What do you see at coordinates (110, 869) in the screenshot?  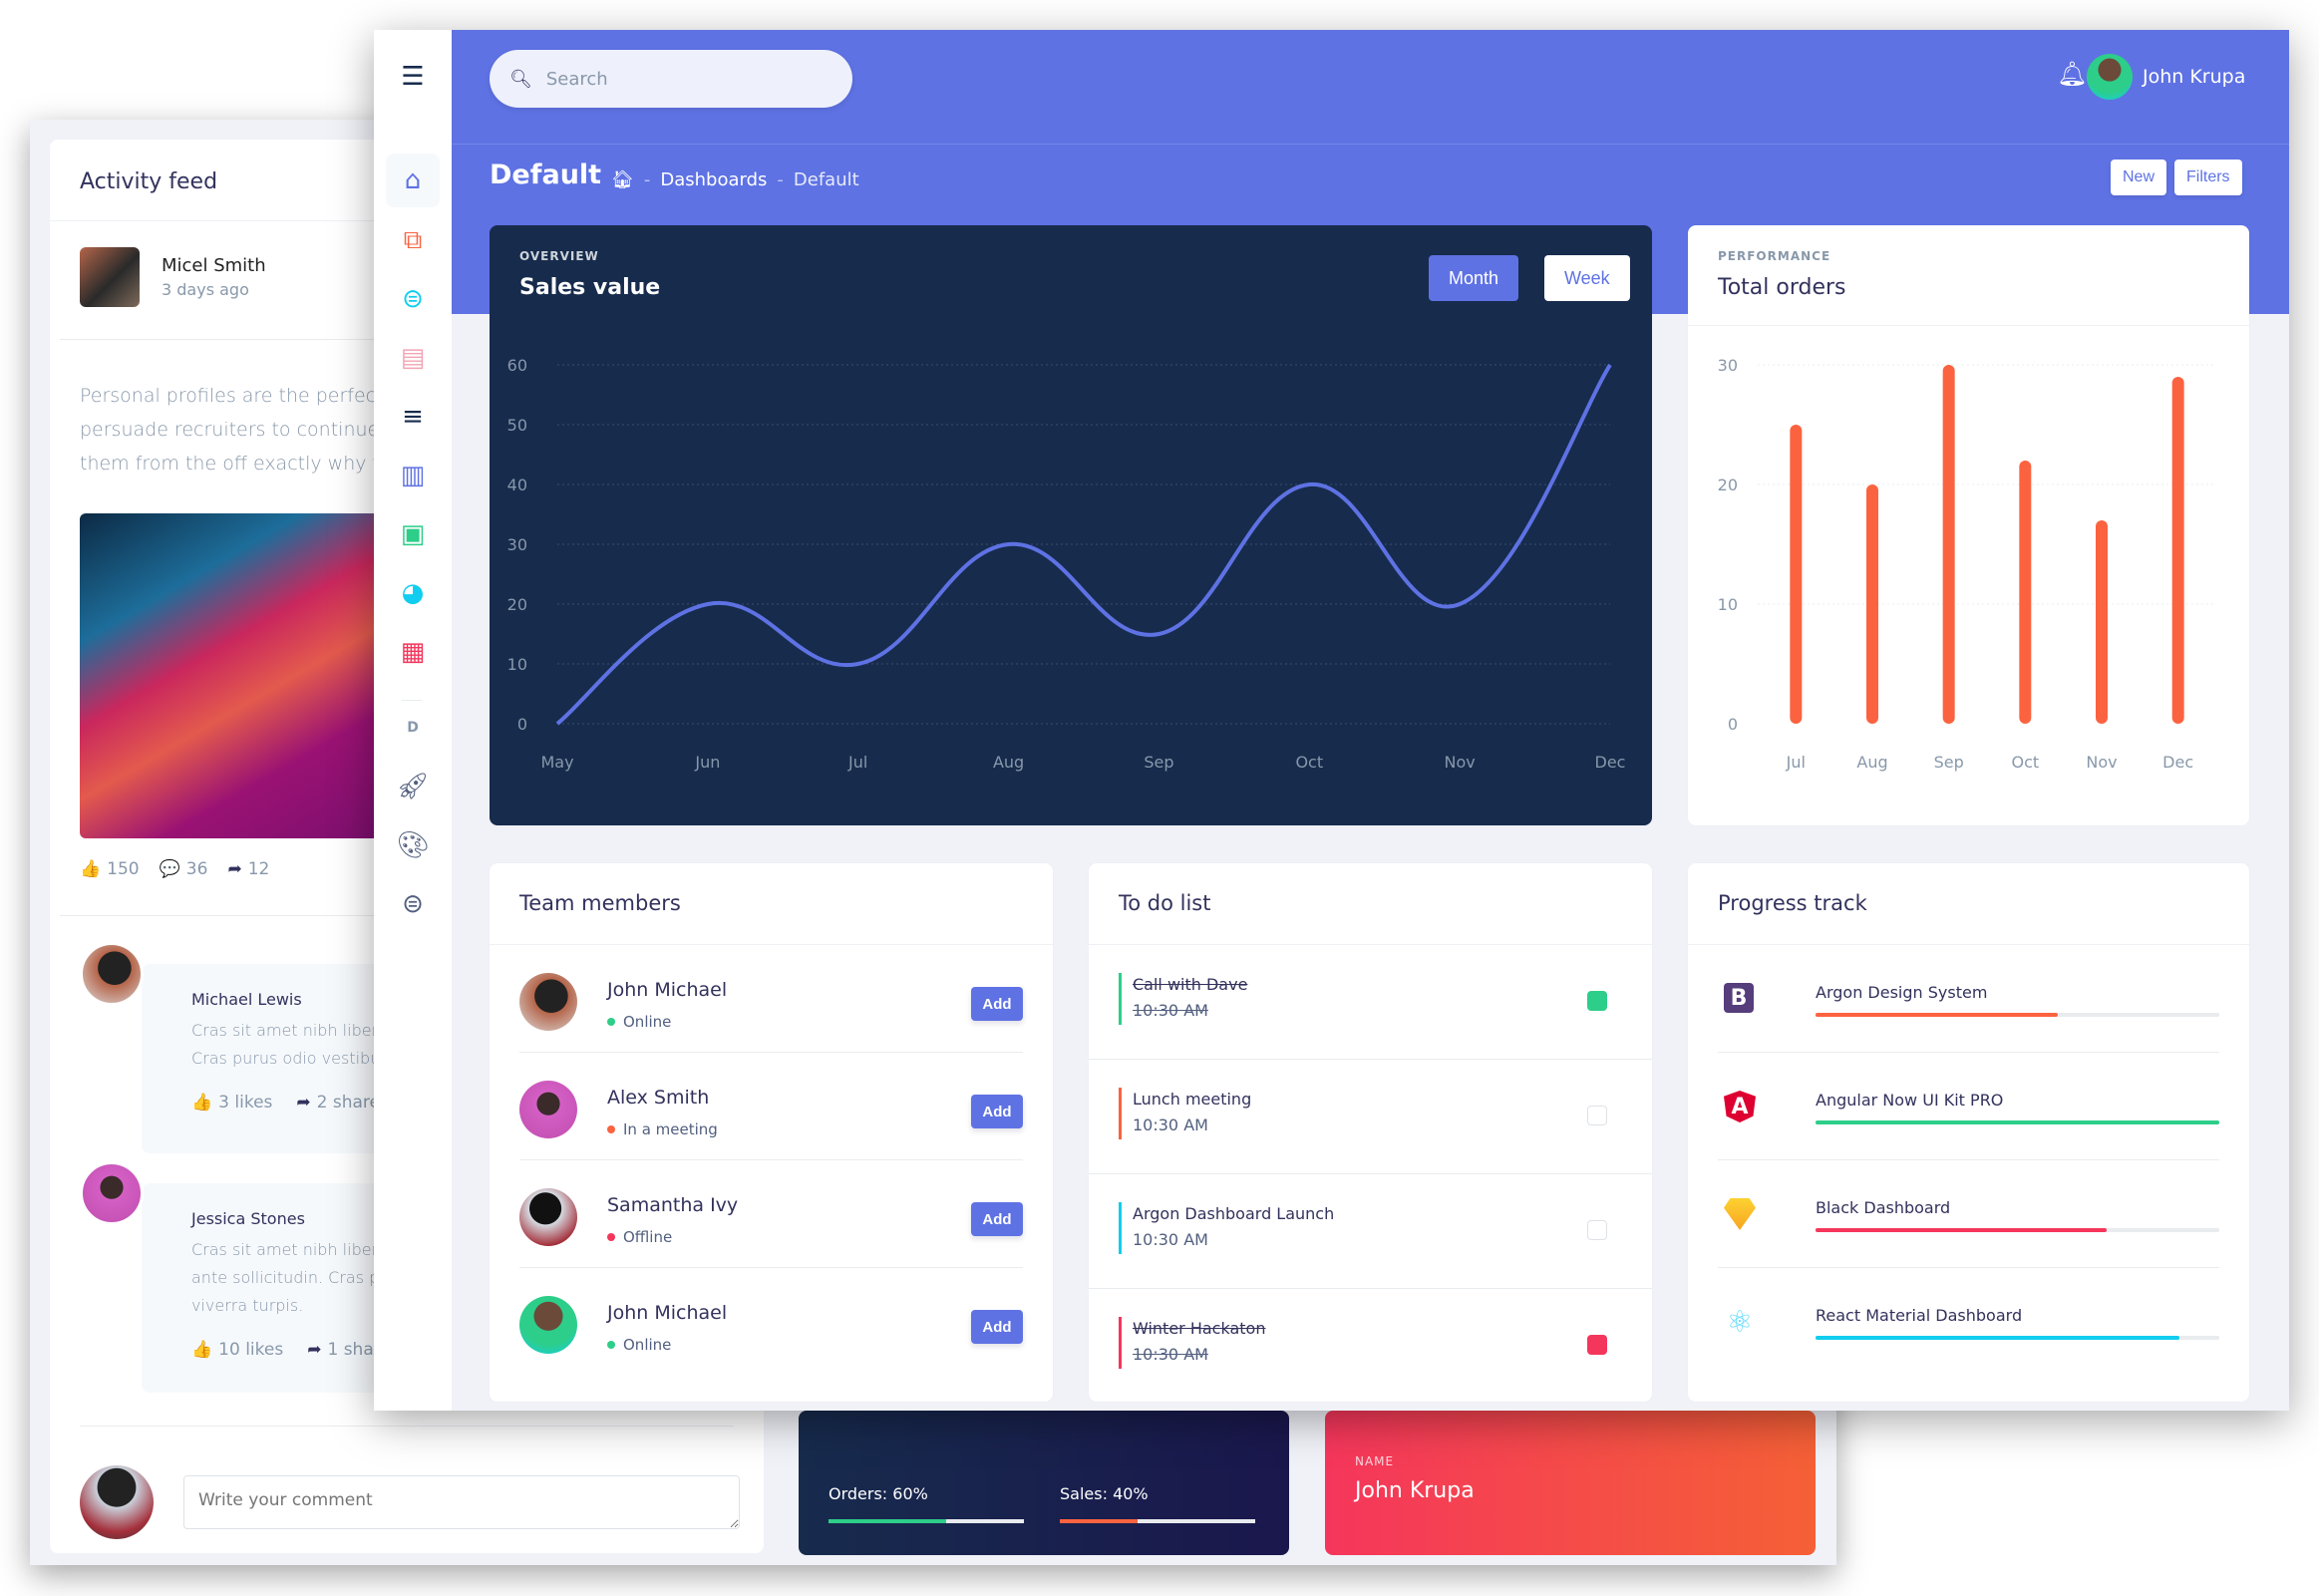 I see `likes-stat: 👍 150` at bounding box center [110, 869].